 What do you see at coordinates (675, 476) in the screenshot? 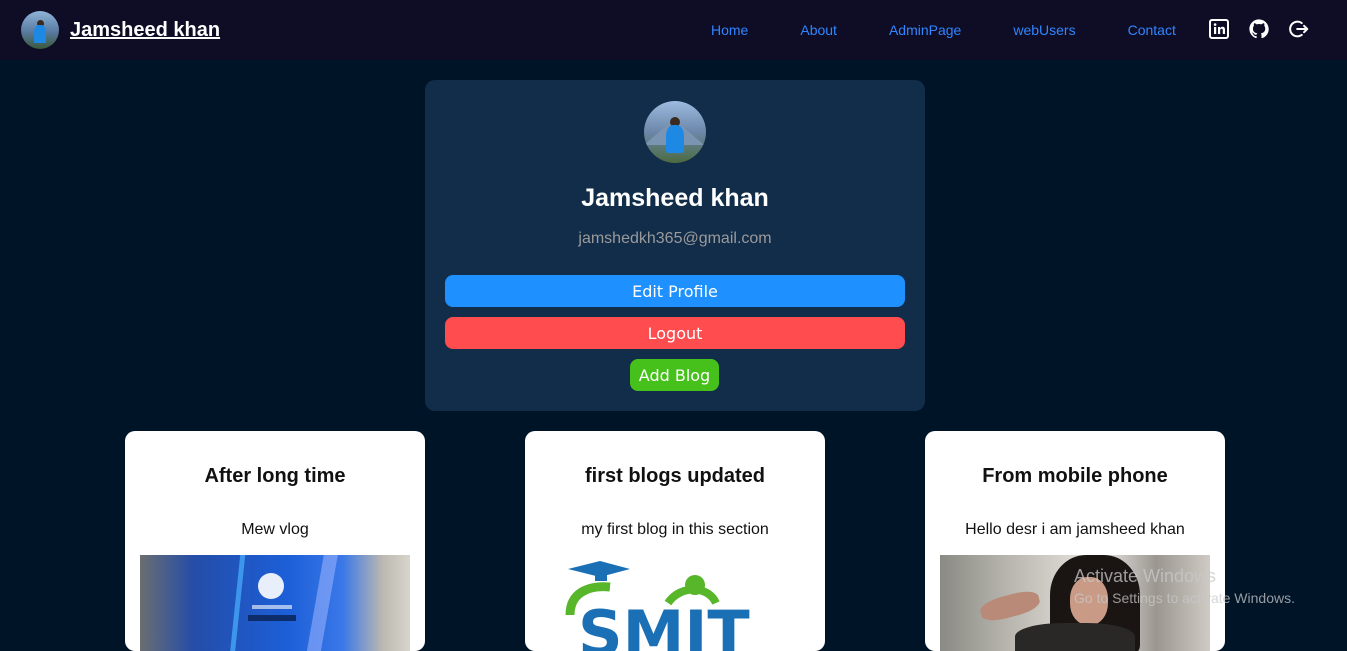
I see `blog-title: first blogs updated` at bounding box center [675, 476].